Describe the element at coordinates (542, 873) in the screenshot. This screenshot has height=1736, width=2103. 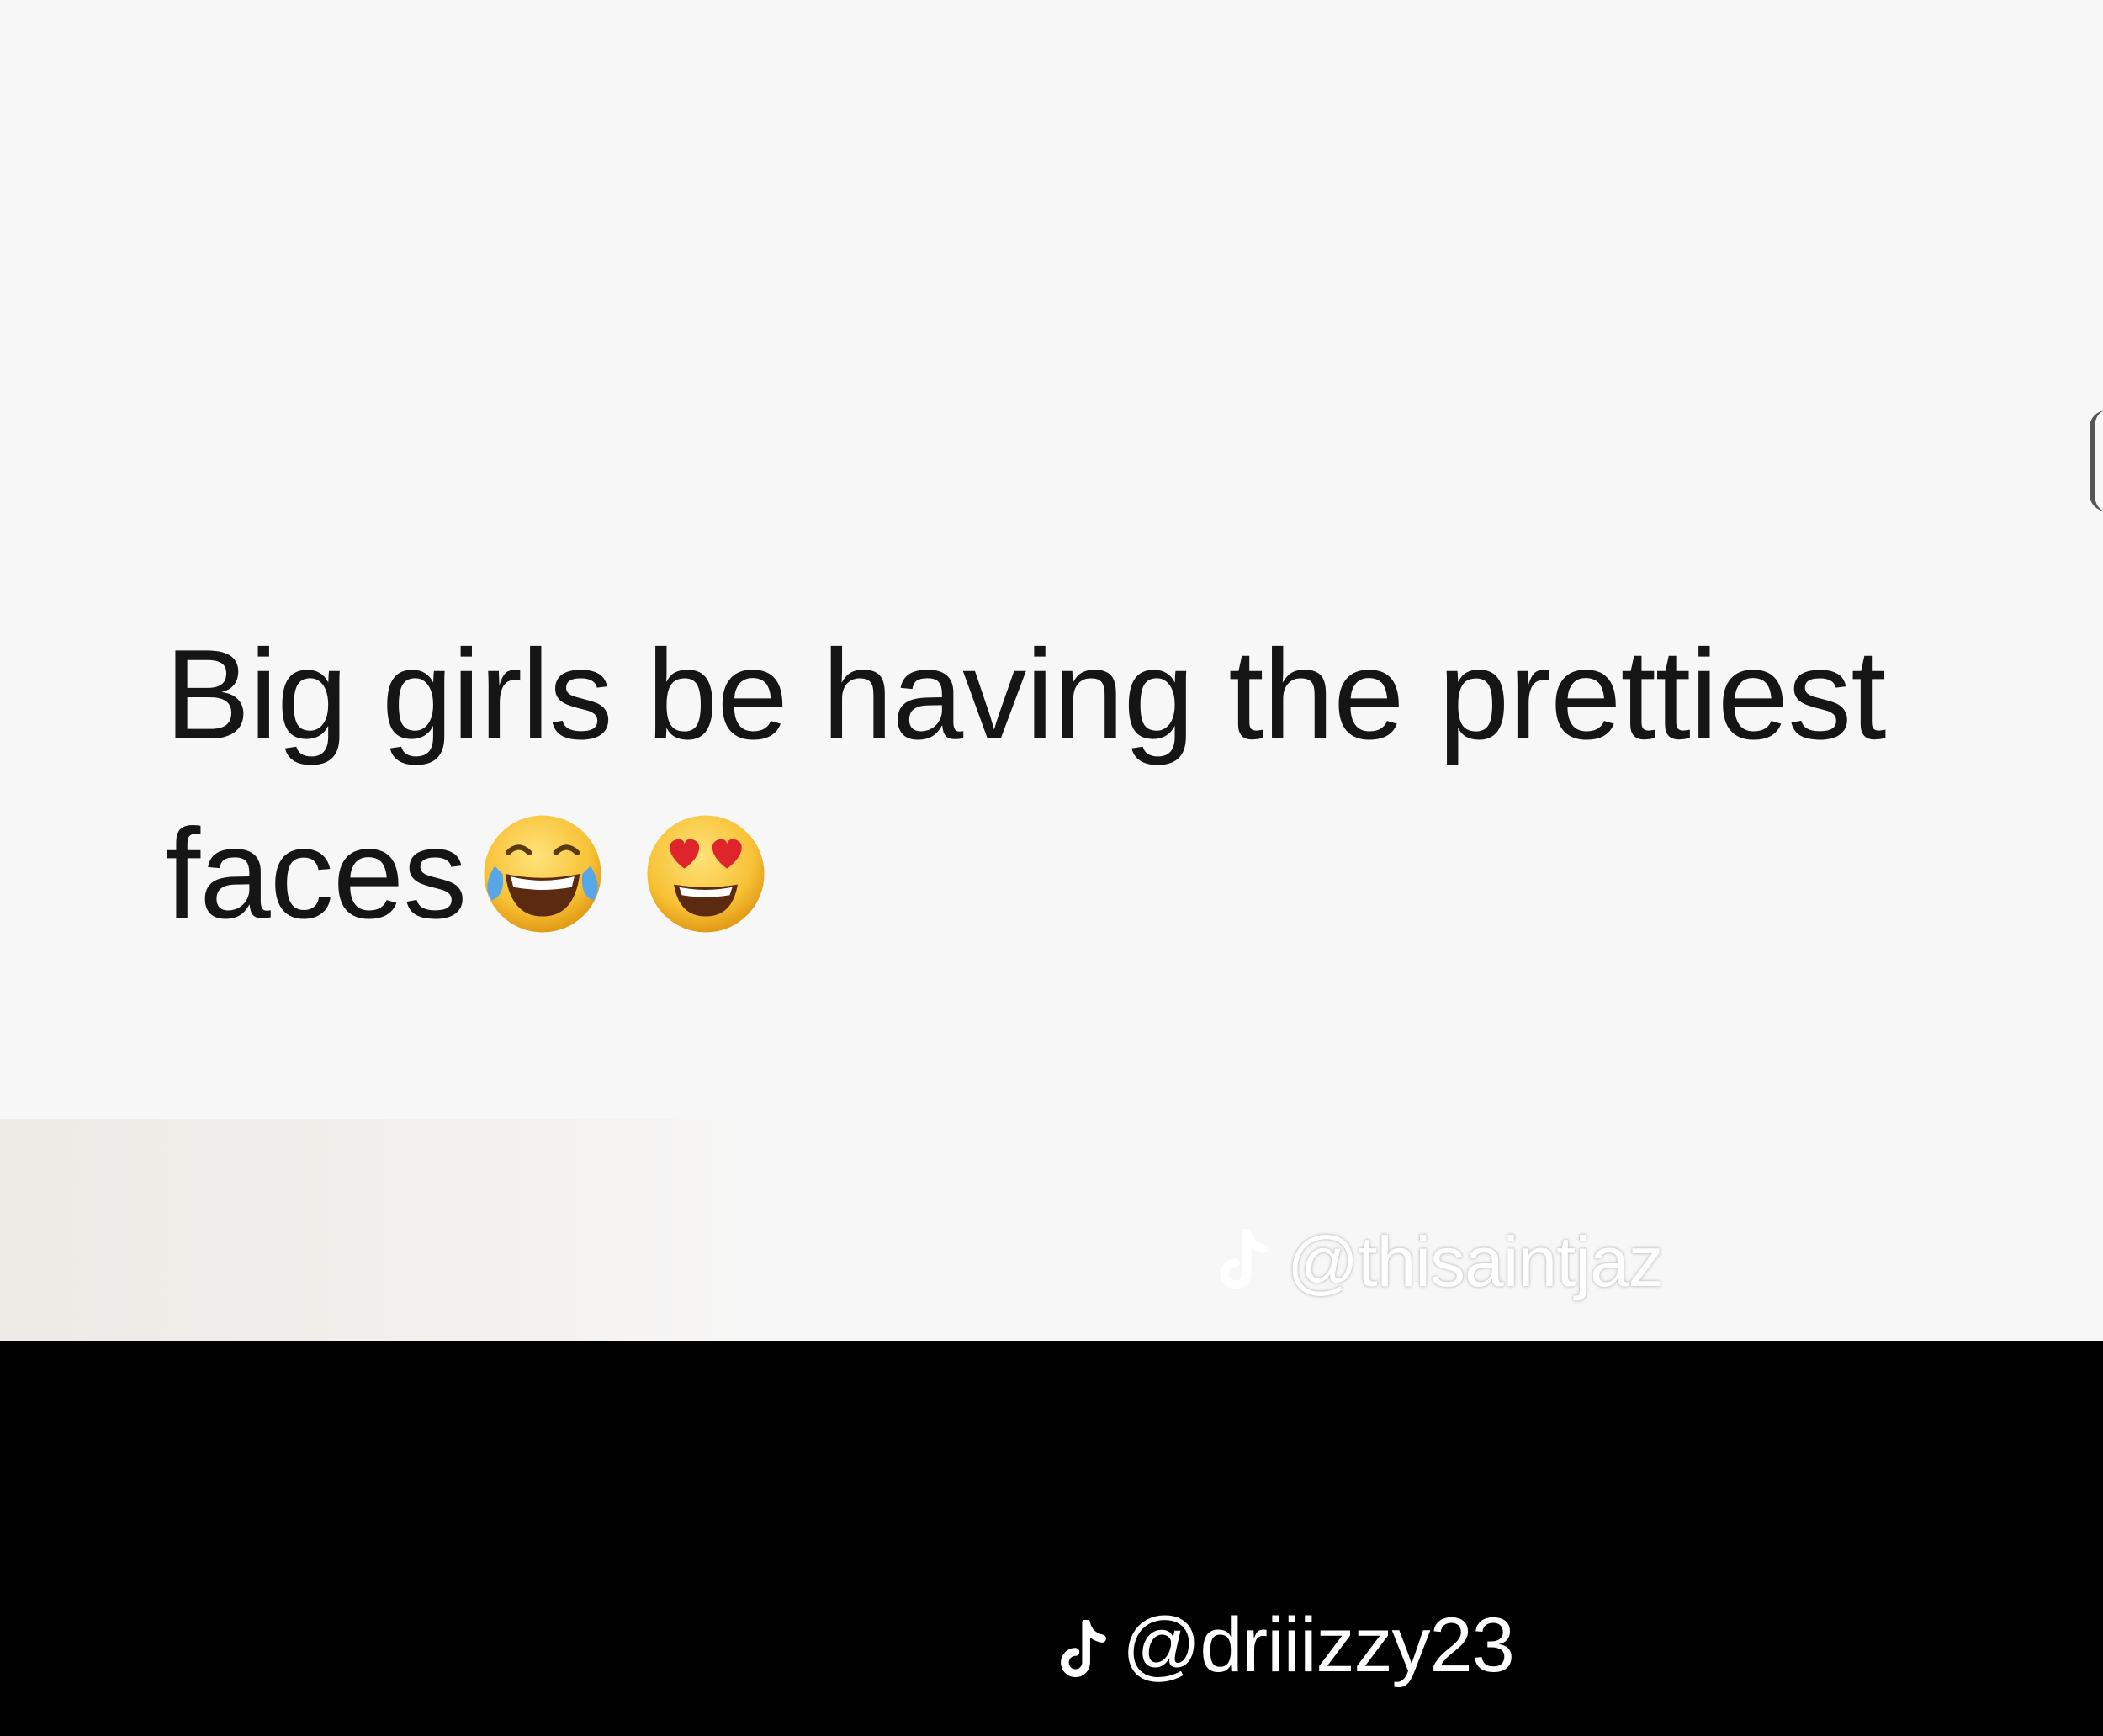
I see `face-with-tears-of-joy-icon` at that location.